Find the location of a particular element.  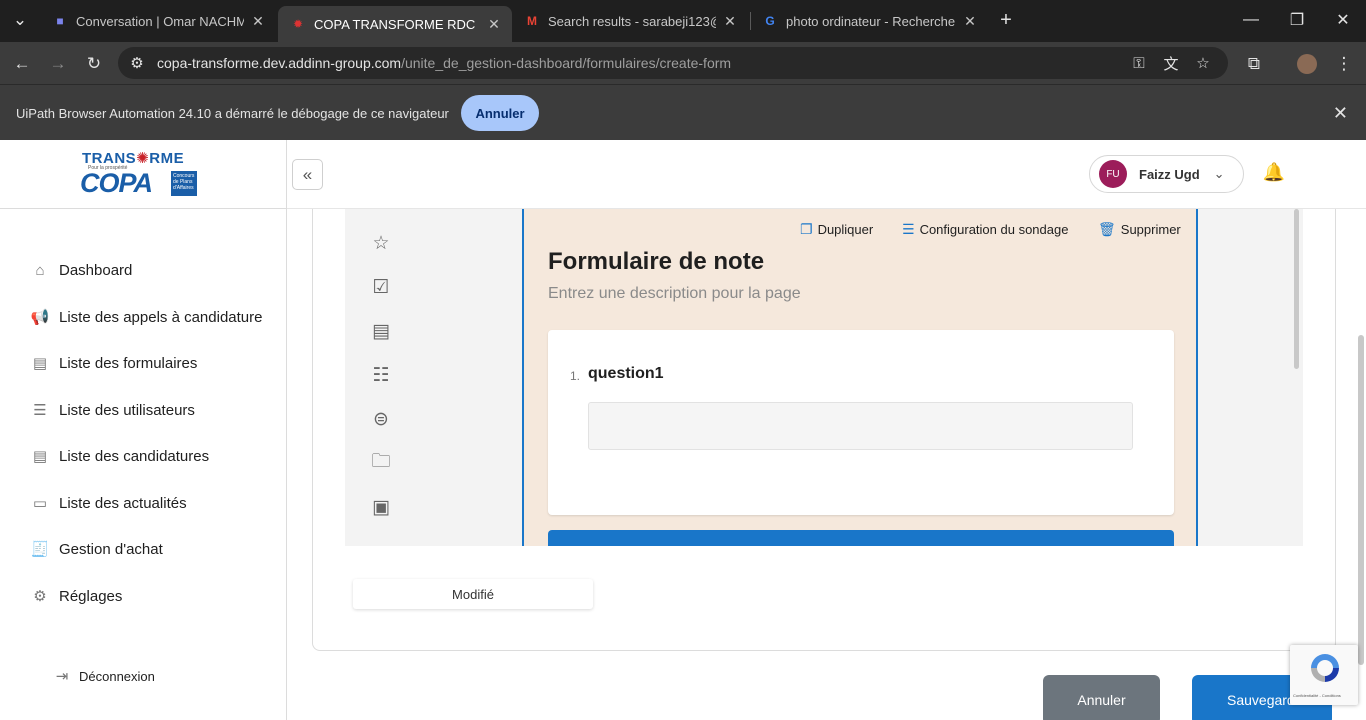

sidebar-item-reglages: ⚙ Réglages is located at coordinates (76, 596).